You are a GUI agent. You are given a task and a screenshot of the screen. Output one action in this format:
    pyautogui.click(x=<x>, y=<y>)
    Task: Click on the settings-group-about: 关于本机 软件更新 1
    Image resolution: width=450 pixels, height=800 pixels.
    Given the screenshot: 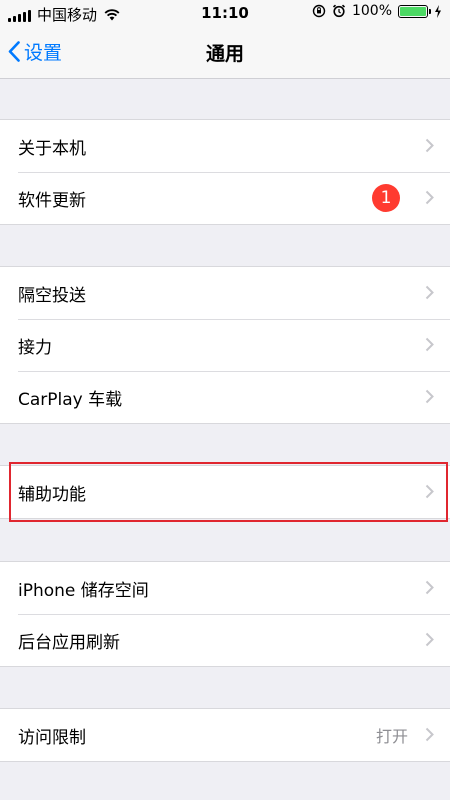 What is the action you would take?
    pyautogui.click(x=225, y=172)
    